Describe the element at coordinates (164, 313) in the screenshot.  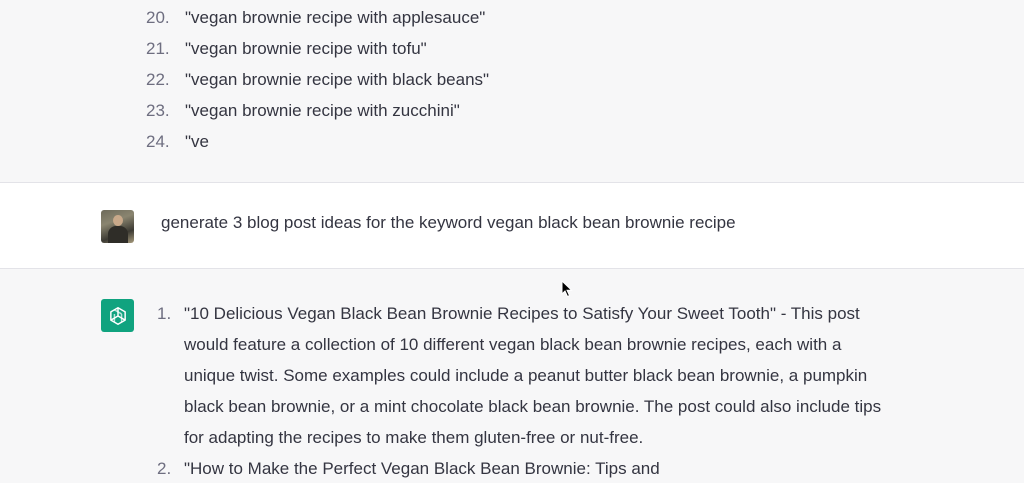
I see `list-number: 1.` at that location.